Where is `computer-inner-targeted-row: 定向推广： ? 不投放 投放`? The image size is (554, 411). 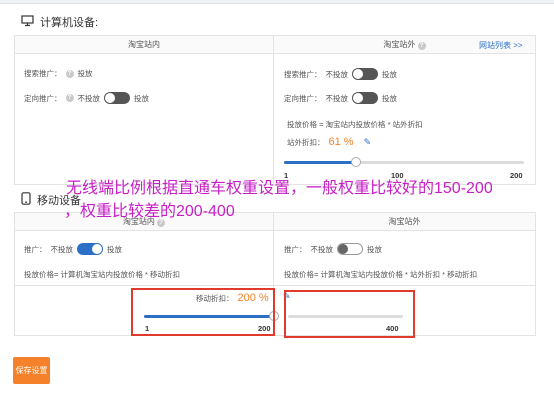 computer-inner-targeted-row: 定向推广： ? 不投放 投放 is located at coordinates (86, 98).